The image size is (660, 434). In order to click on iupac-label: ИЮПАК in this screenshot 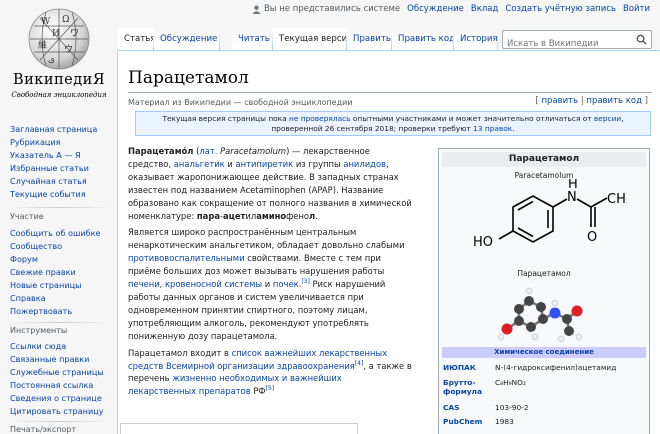, I will do `click(469, 367)`.